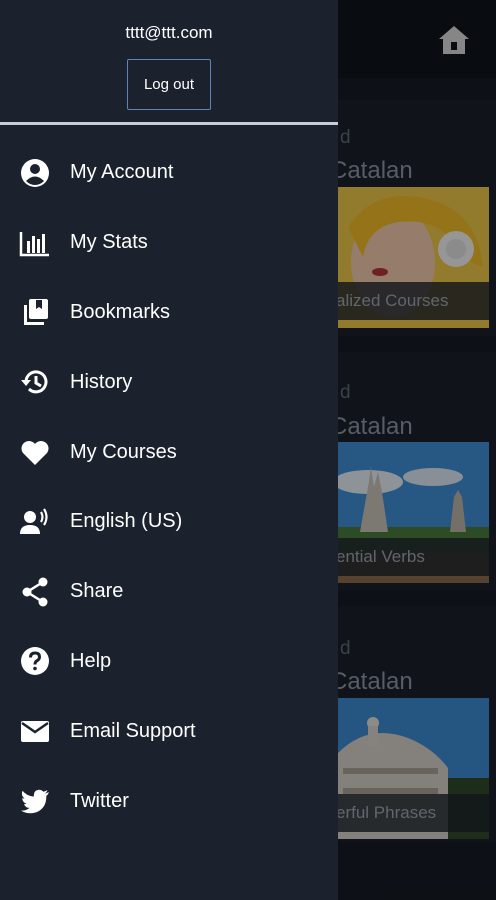 This screenshot has width=496, height=900. Describe the element at coordinates (169, 592) in the screenshot. I see `menu-item-share: Share` at that location.